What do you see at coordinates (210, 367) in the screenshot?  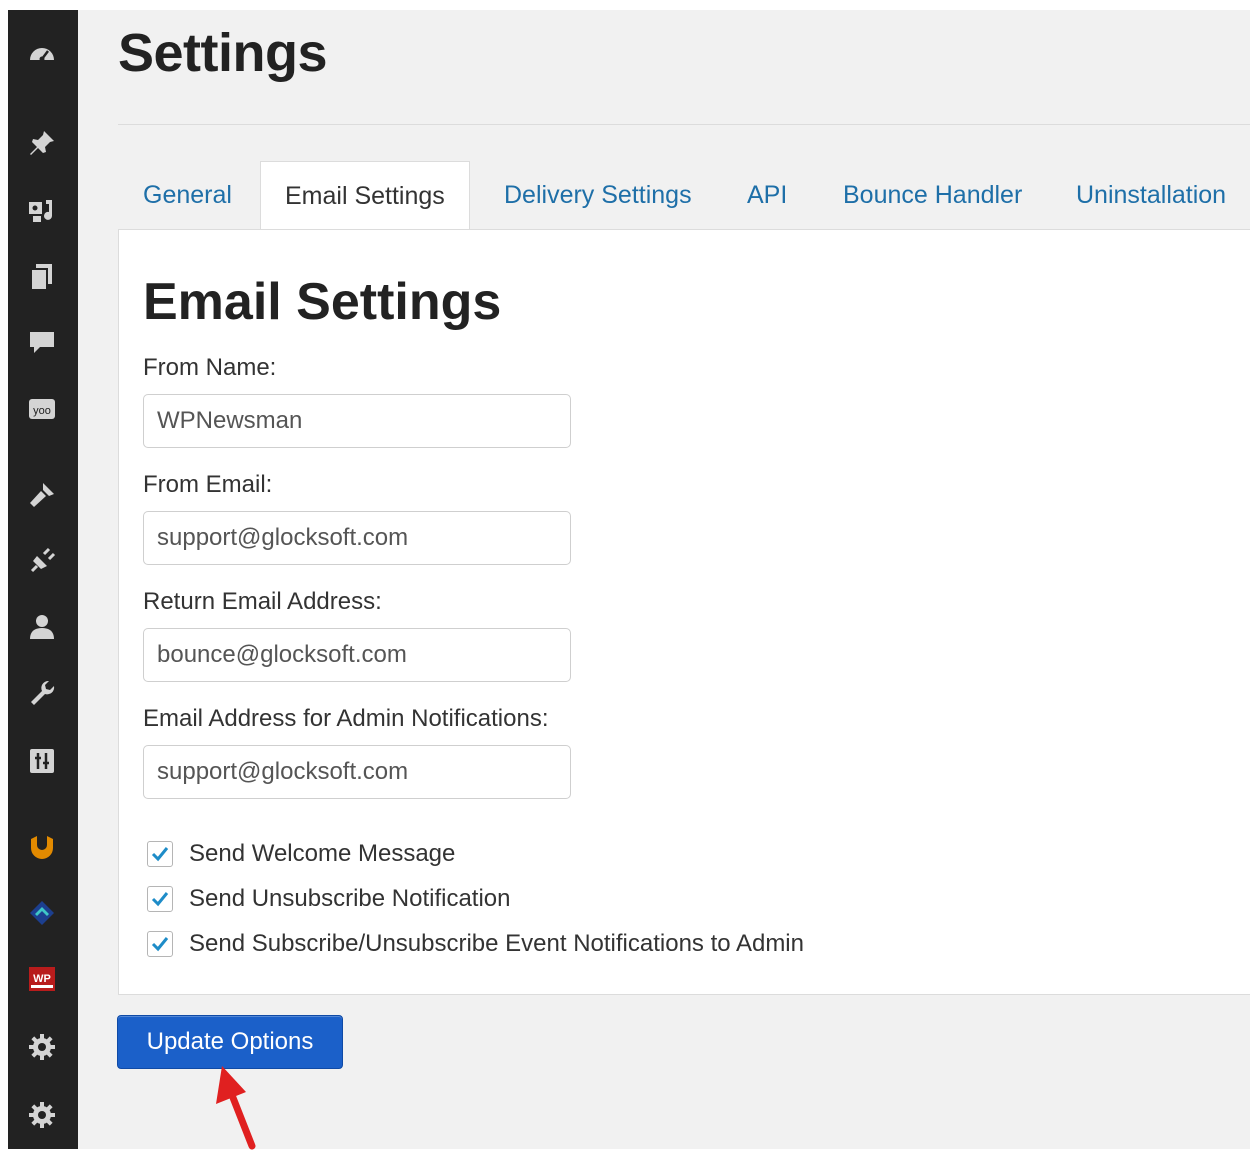 I see `from-name-label: From Name:` at bounding box center [210, 367].